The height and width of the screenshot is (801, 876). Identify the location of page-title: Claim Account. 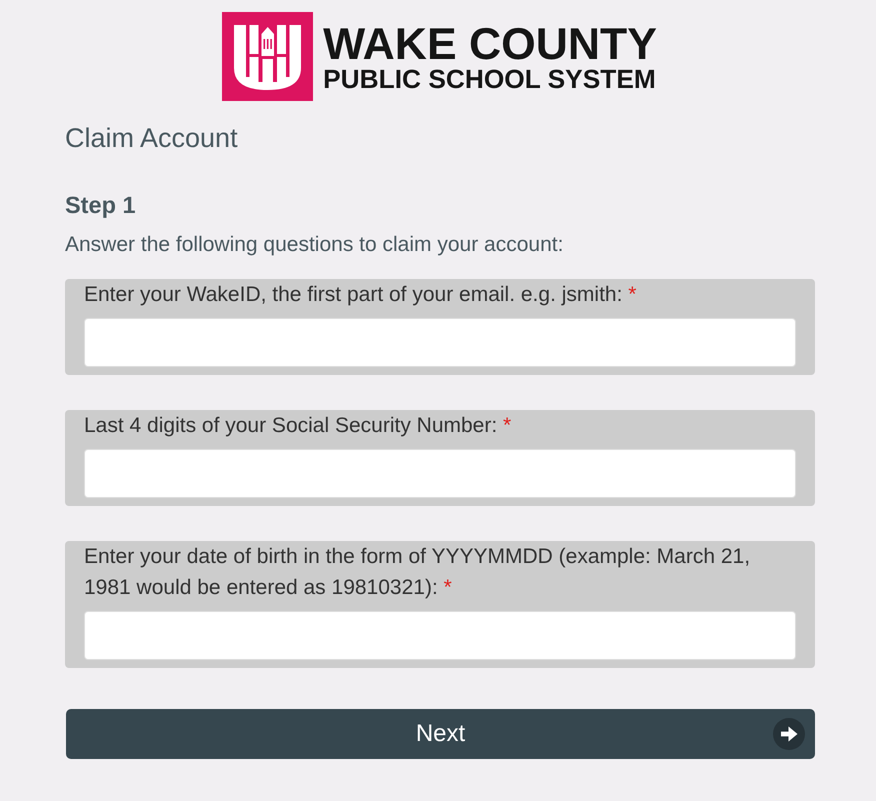
(152, 138).